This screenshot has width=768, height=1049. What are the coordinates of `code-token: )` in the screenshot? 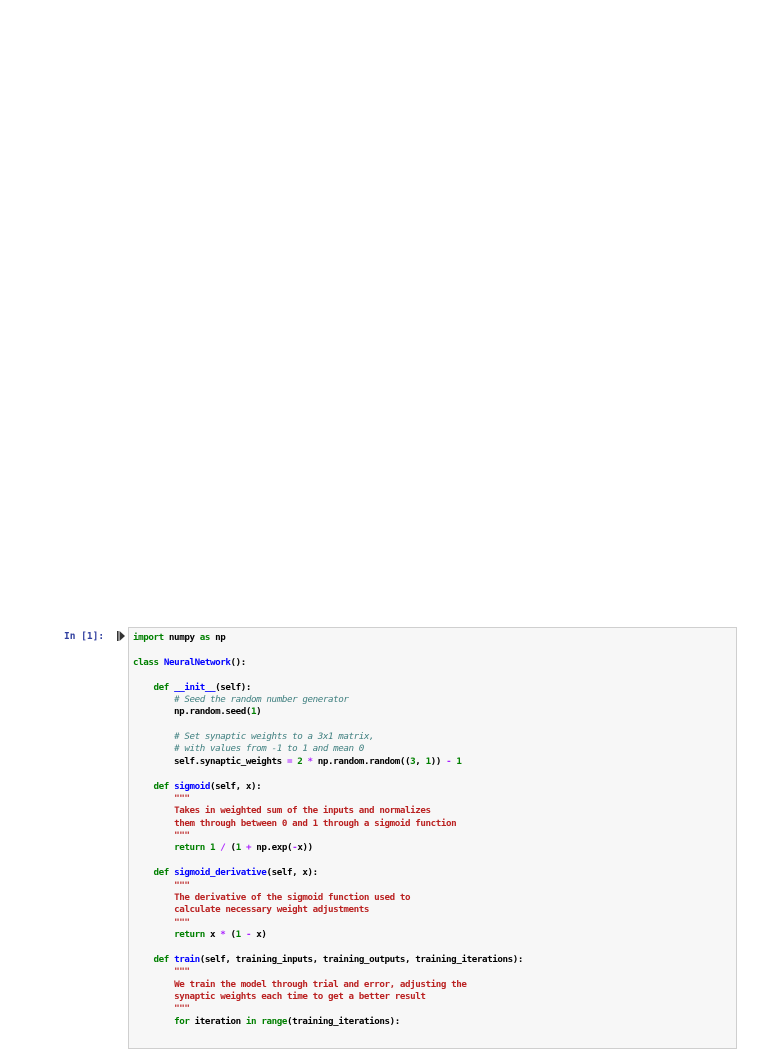 It's located at (259, 712).